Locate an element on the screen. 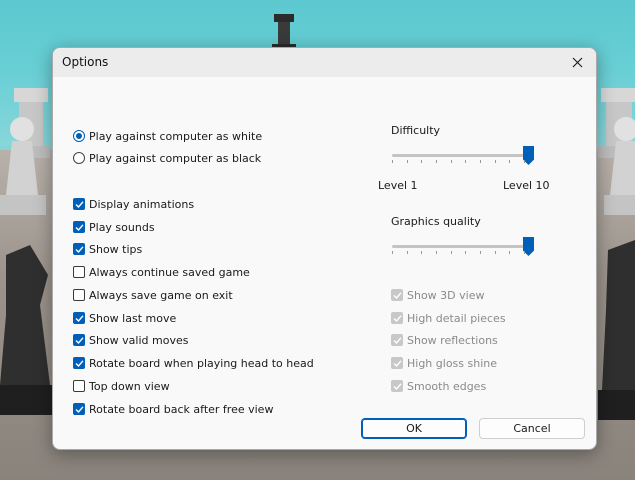 Image resolution: width=635 pixels, height=480 pixels. radio-play-black: Play against computer as black is located at coordinates (167, 158).